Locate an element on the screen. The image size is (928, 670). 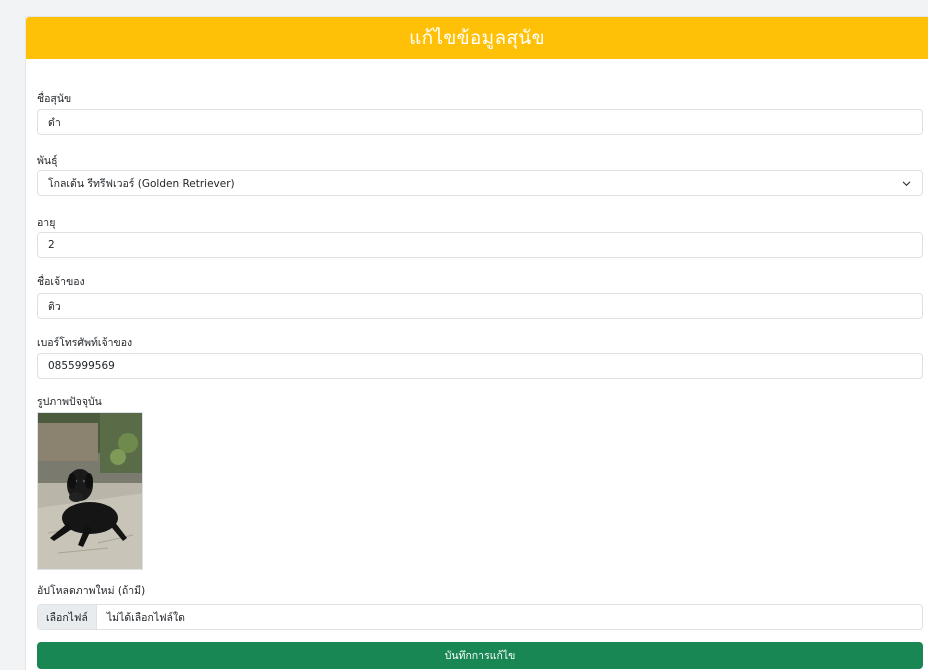
file-input: เลือกไฟล์ ไม่ได้เลือกไฟล์ใด is located at coordinates (480, 617).